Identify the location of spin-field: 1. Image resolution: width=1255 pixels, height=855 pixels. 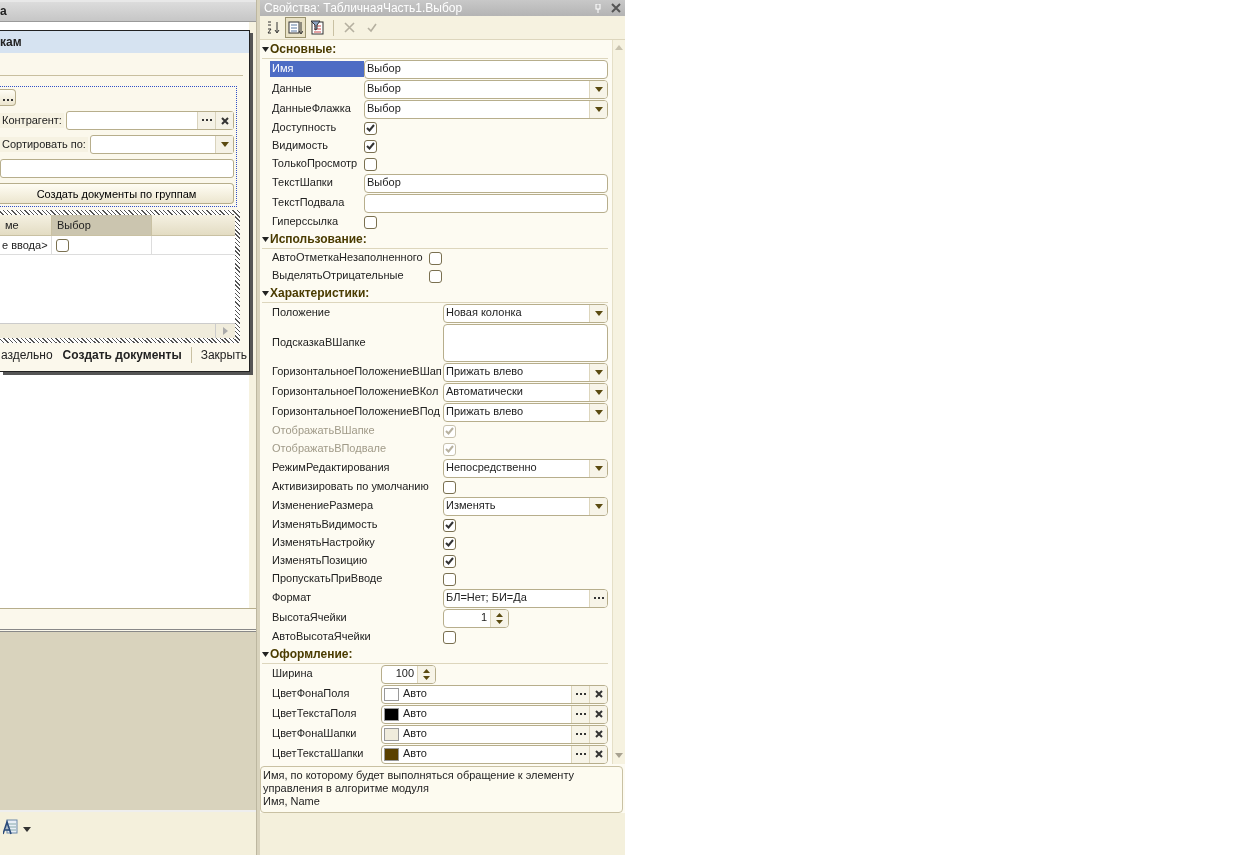
(476, 618).